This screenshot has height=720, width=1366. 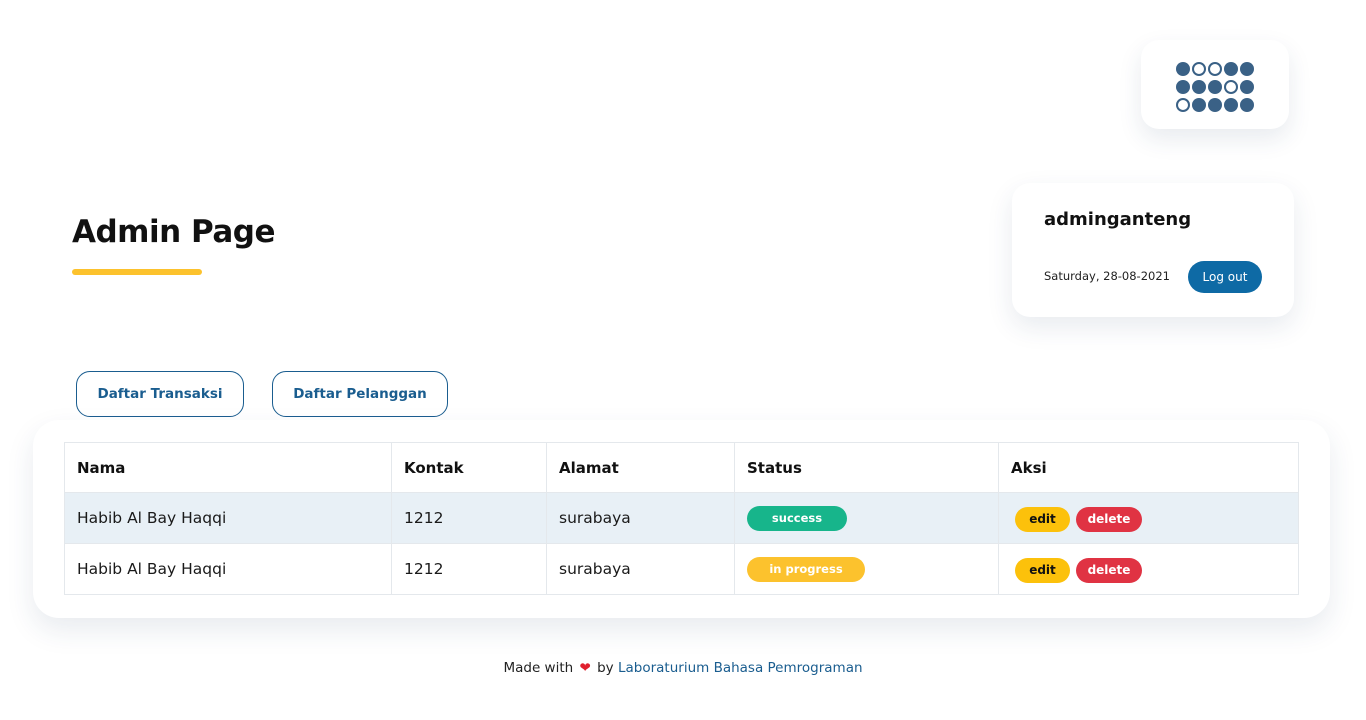 What do you see at coordinates (797, 518) in the screenshot?
I see `status-badge: success` at bounding box center [797, 518].